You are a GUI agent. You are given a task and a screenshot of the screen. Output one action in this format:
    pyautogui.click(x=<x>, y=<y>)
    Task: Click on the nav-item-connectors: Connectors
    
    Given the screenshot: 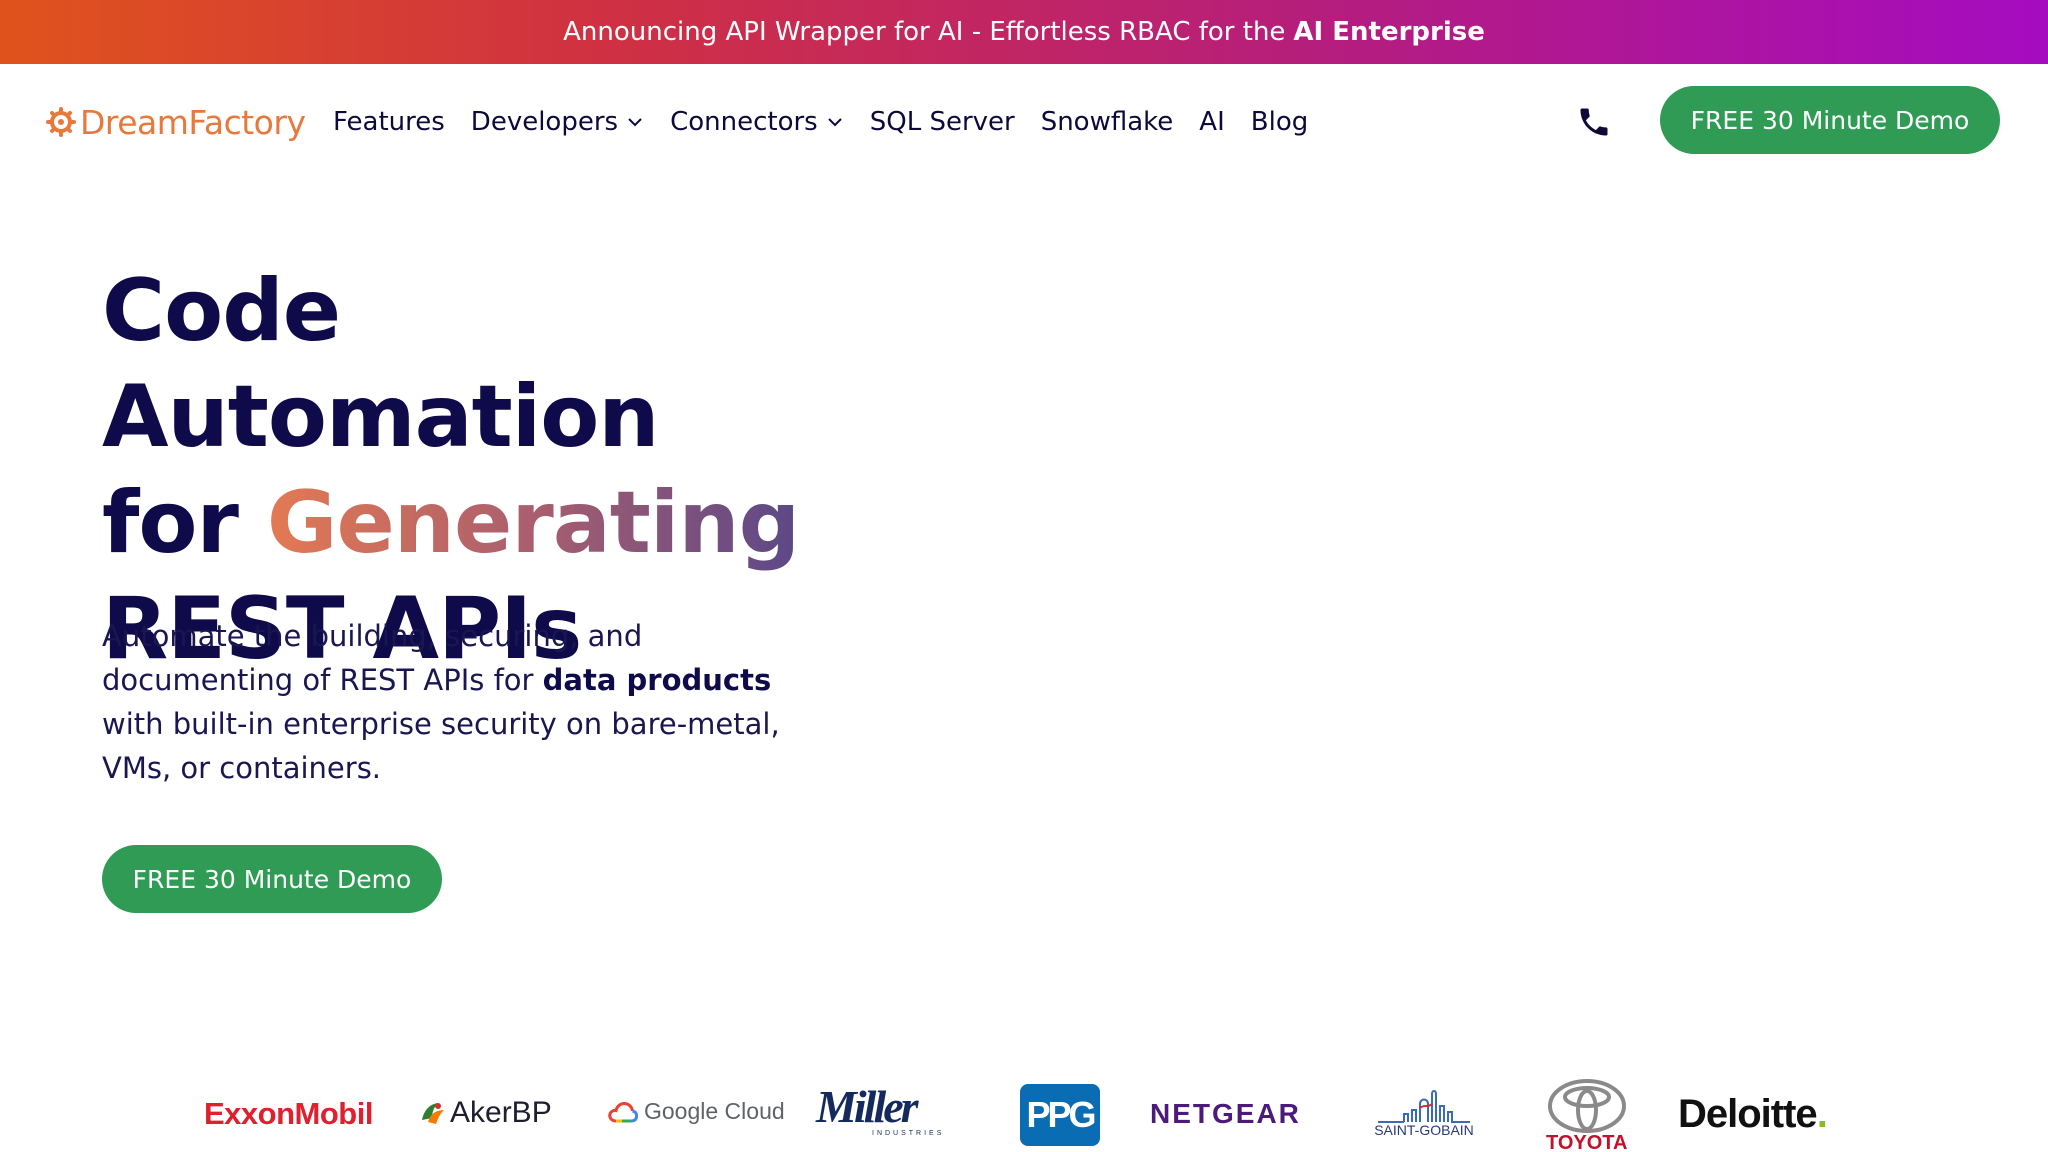 What is the action you would take?
    pyautogui.click(x=757, y=122)
    